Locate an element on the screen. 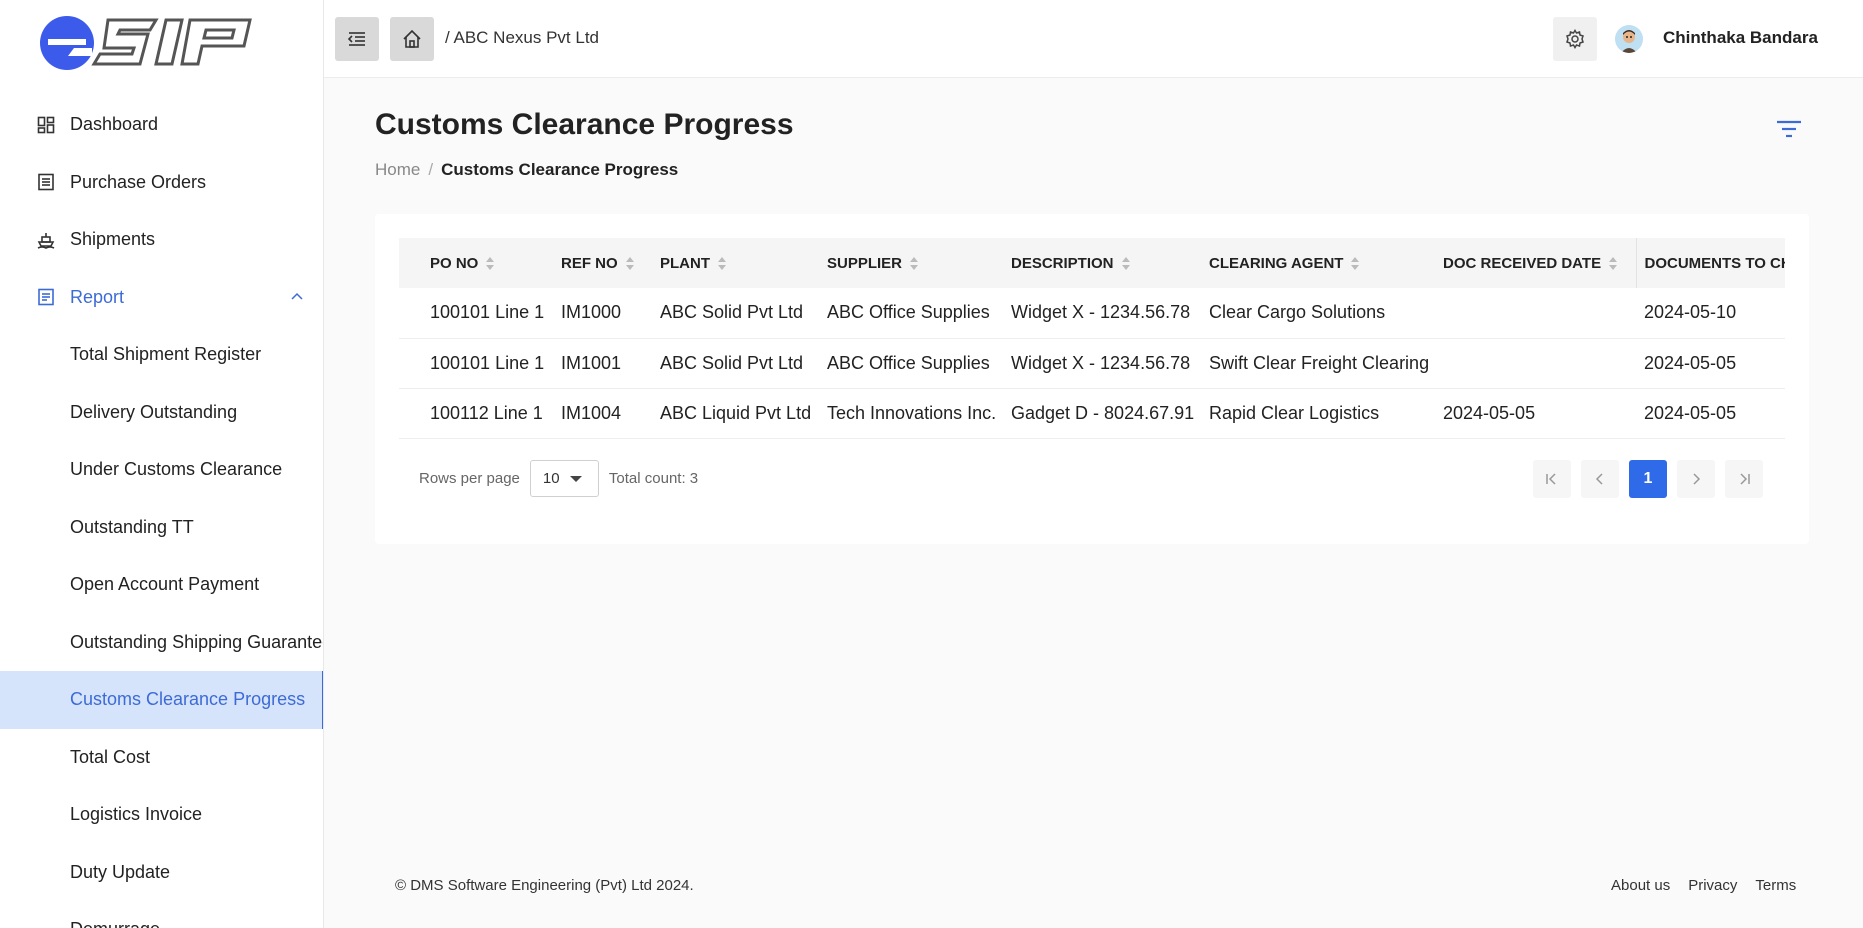  rows-per-page-select: 10 is located at coordinates (564, 478).